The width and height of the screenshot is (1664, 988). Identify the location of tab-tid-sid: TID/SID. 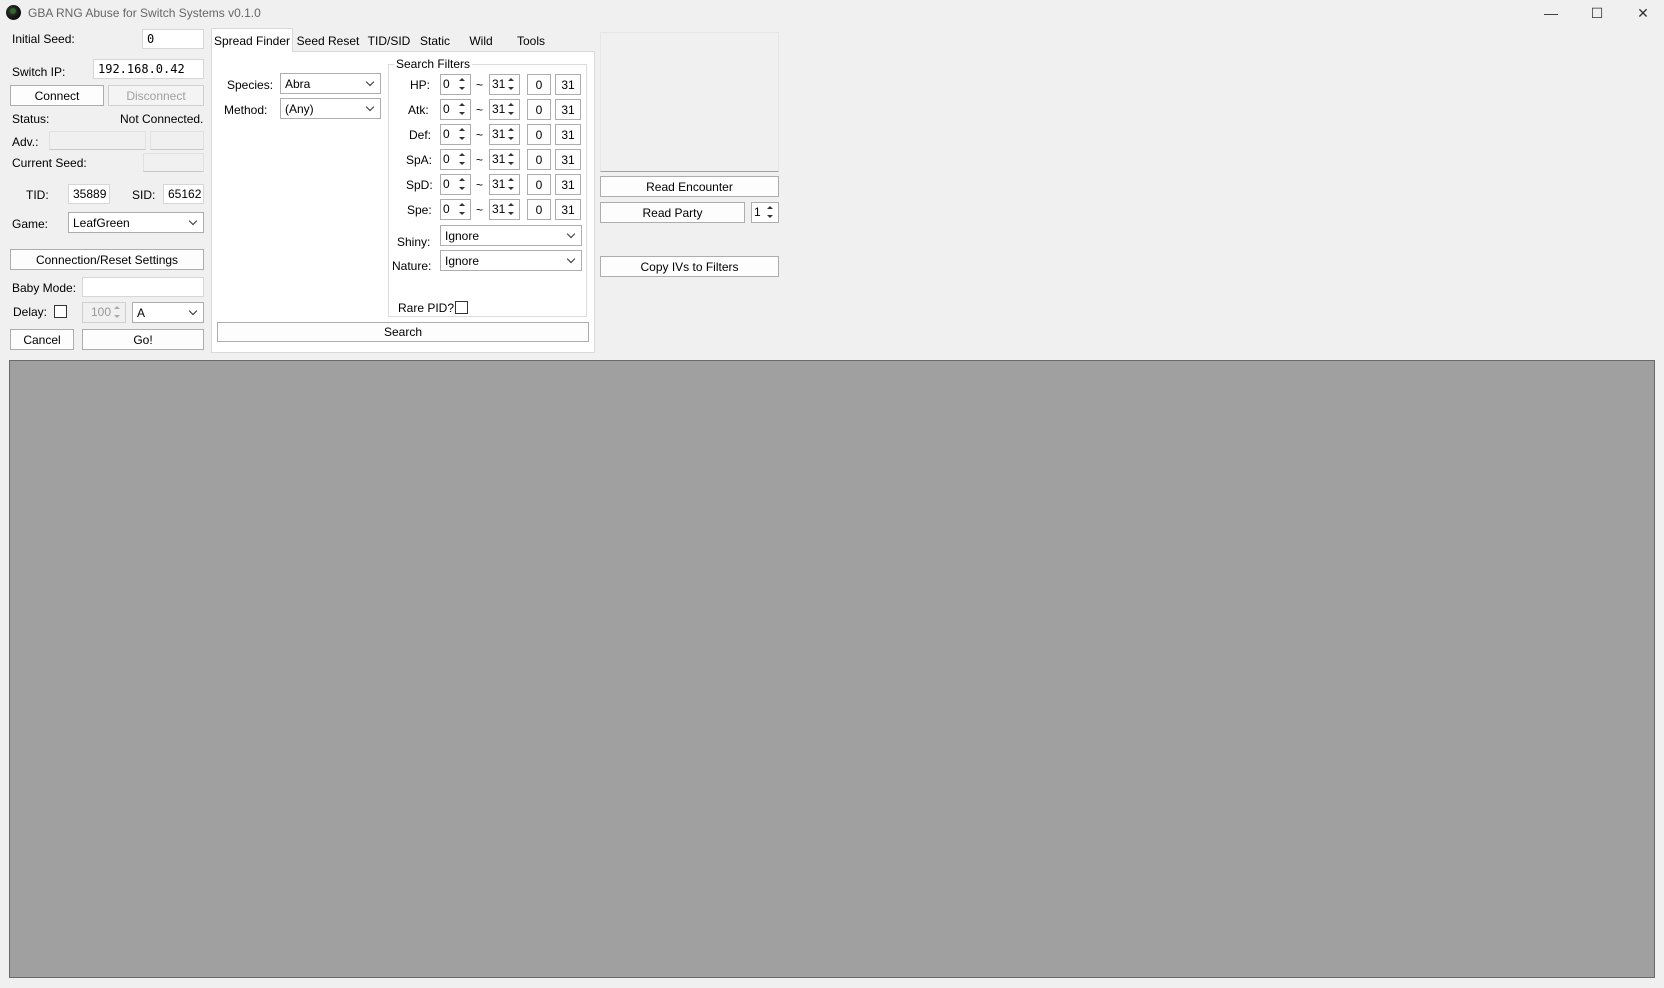
(389, 41).